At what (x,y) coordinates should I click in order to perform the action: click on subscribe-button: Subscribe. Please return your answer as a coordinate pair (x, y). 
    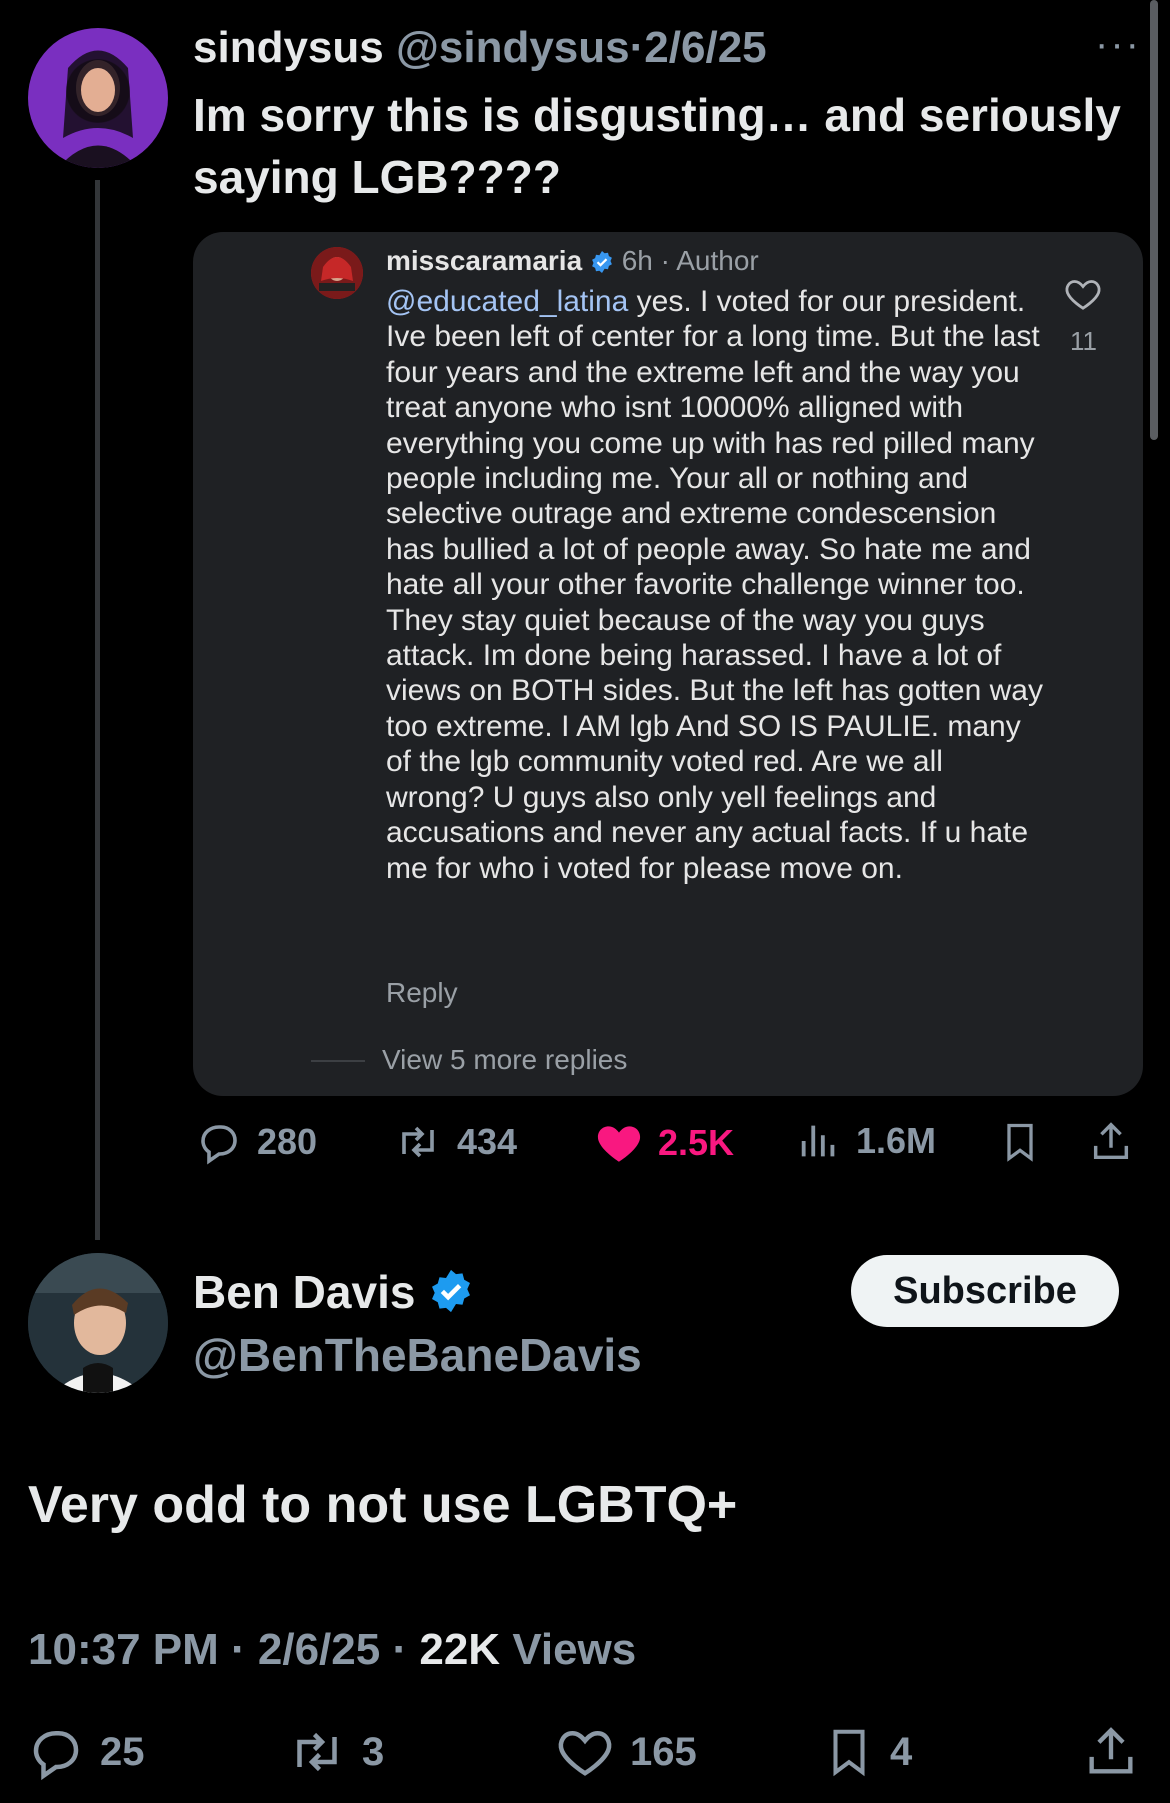
    Looking at the image, I should click on (985, 1291).